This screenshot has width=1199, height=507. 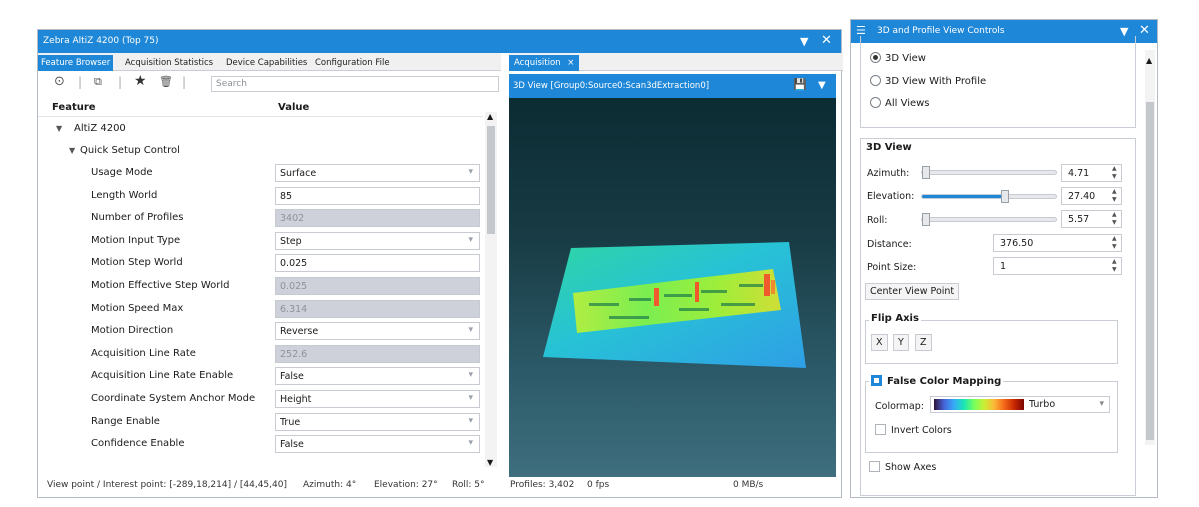 What do you see at coordinates (926, 219) in the screenshot?
I see `roll-slider-handle` at bounding box center [926, 219].